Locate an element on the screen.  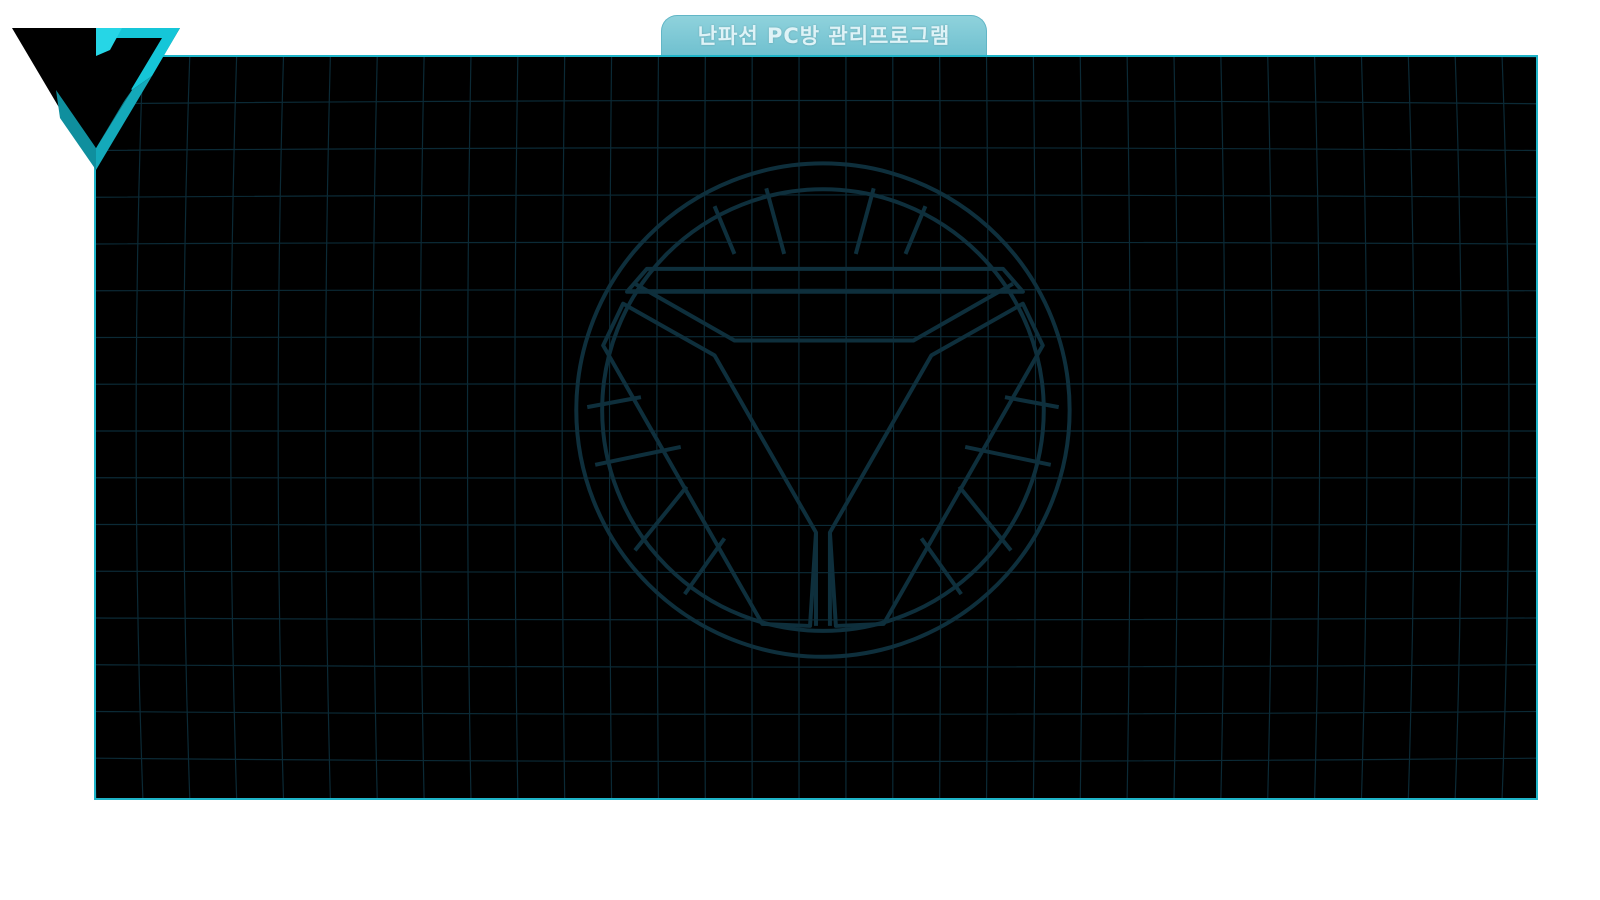
title-tab: 난파선 PC방 관리프로그램 is located at coordinates (824, 35).